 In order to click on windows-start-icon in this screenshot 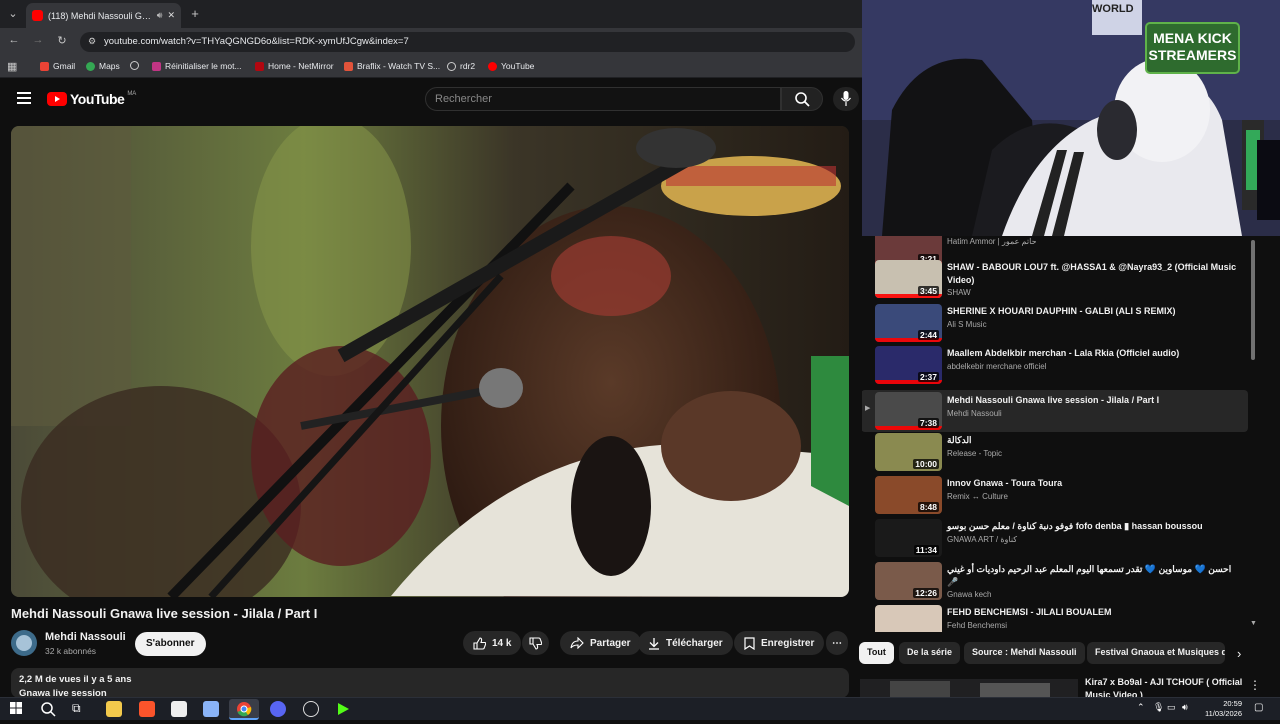, I will do `click(17, 709)`.